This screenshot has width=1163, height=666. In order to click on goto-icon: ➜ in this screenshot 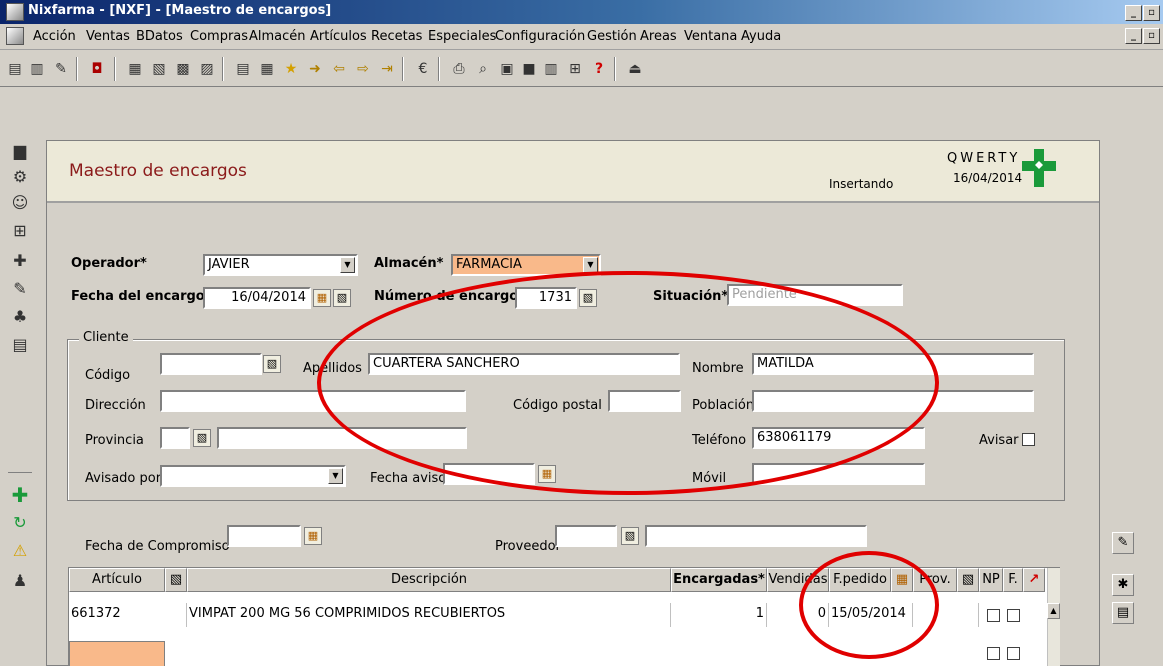, I will do `click(315, 69)`.